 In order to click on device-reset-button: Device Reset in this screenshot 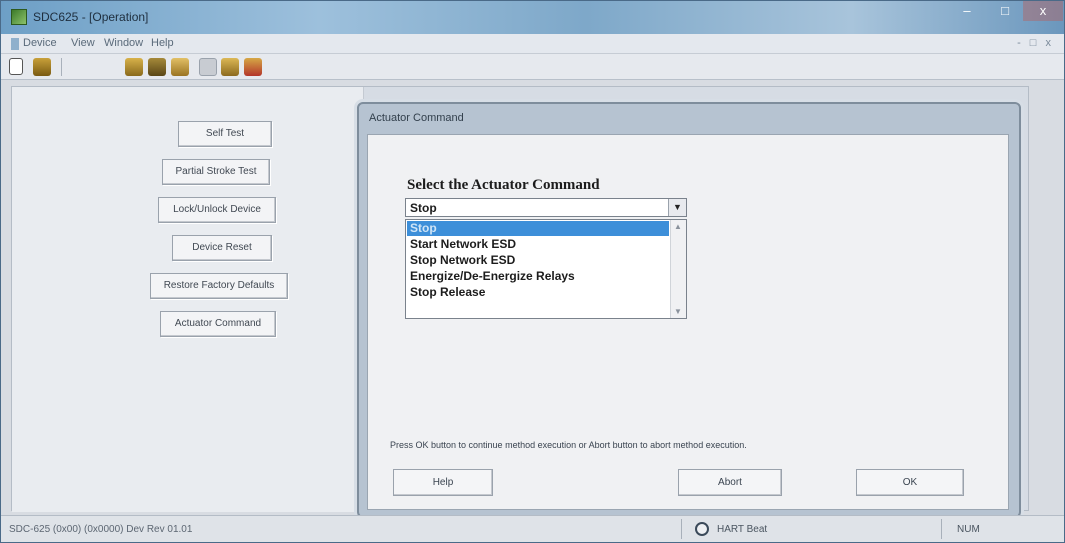, I will do `click(222, 248)`.